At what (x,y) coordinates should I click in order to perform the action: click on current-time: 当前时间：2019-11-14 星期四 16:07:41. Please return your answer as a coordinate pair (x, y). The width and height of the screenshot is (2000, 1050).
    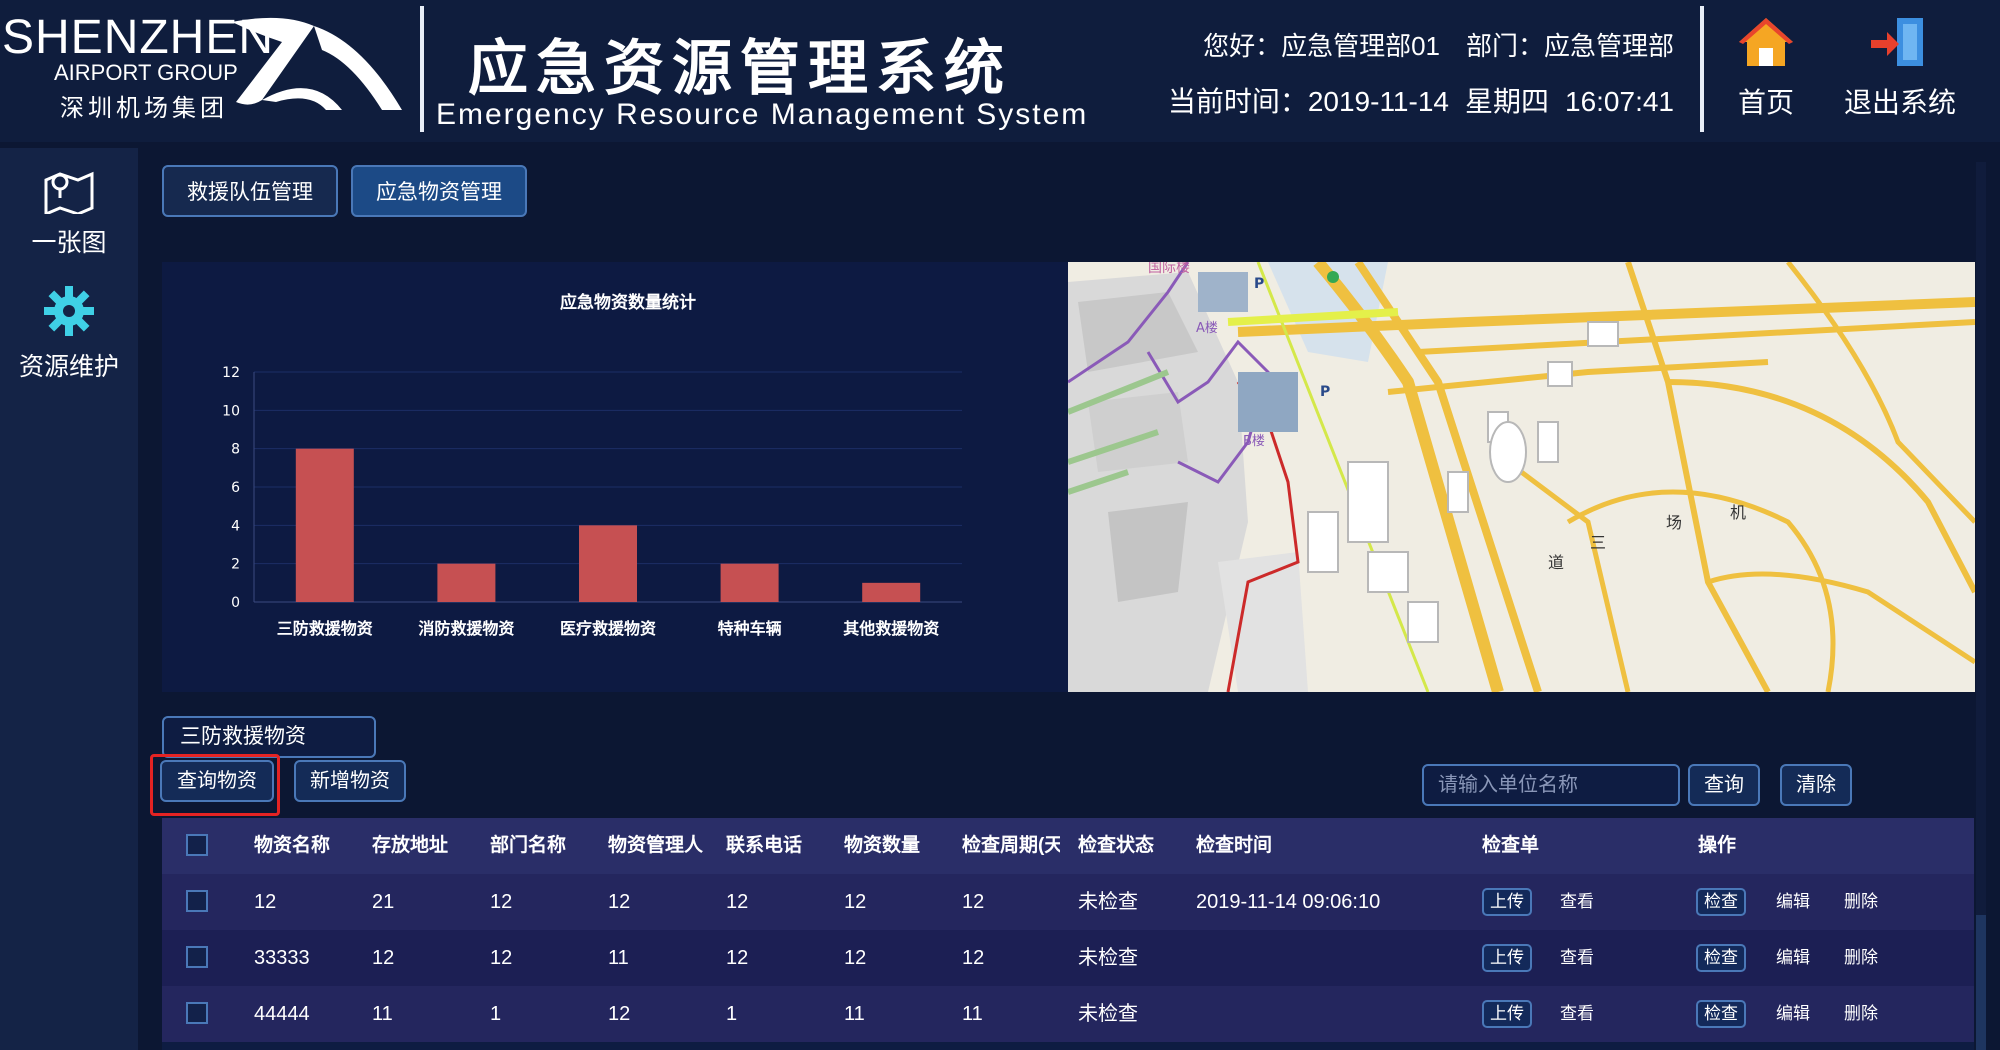
    Looking at the image, I should click on (1421, 100).